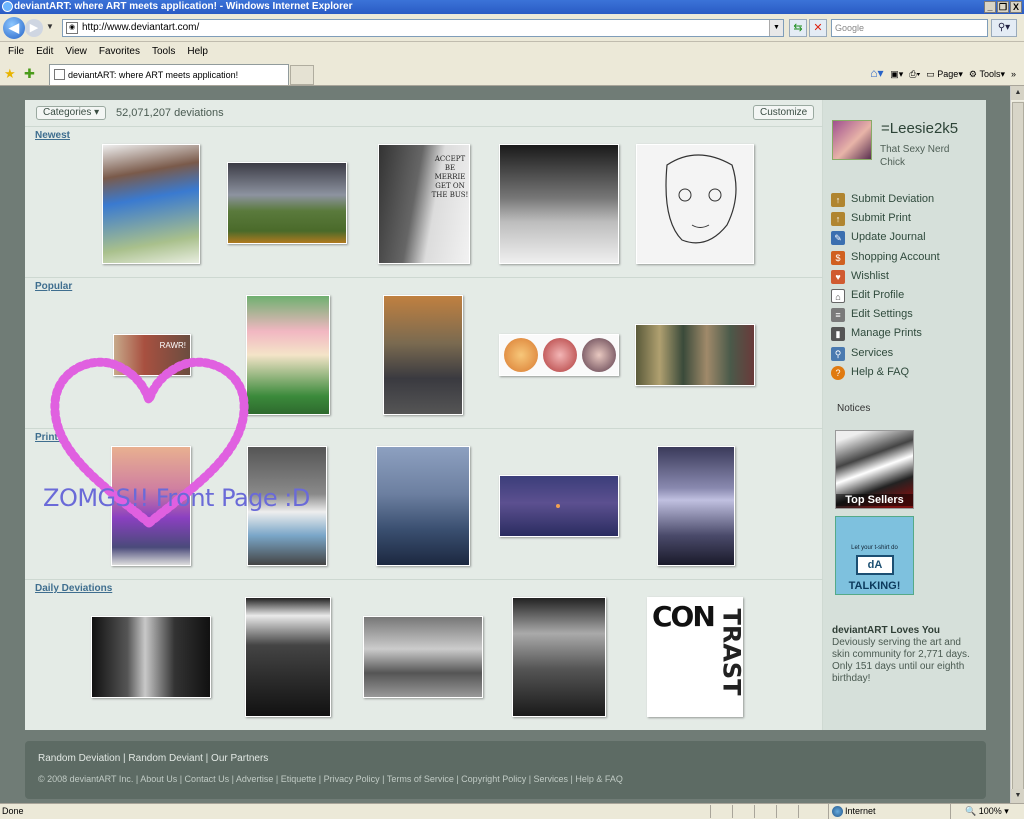 Image resolution: width=1024 pixels, height=819 pixels. What do you see at coordinates (701, 199) in the screenshot?
I see `face-sketch-lines` at bounding box center [701, 199].